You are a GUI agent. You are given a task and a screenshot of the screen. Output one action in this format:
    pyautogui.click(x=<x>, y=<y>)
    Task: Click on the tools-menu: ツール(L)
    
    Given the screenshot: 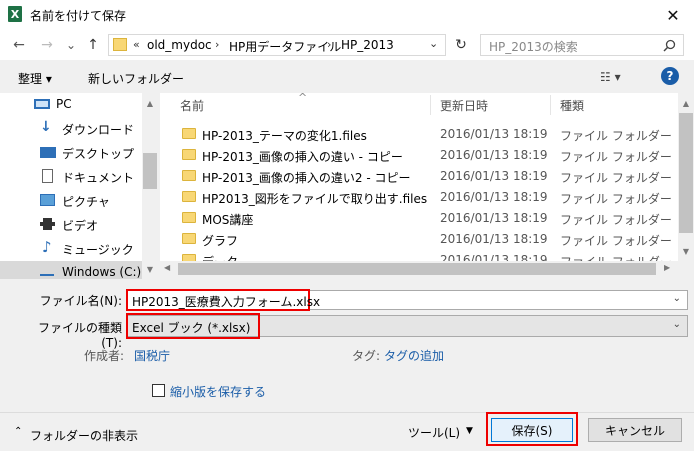 What is the action you would take?
    pyautogui.click(x=434, y=432)
    